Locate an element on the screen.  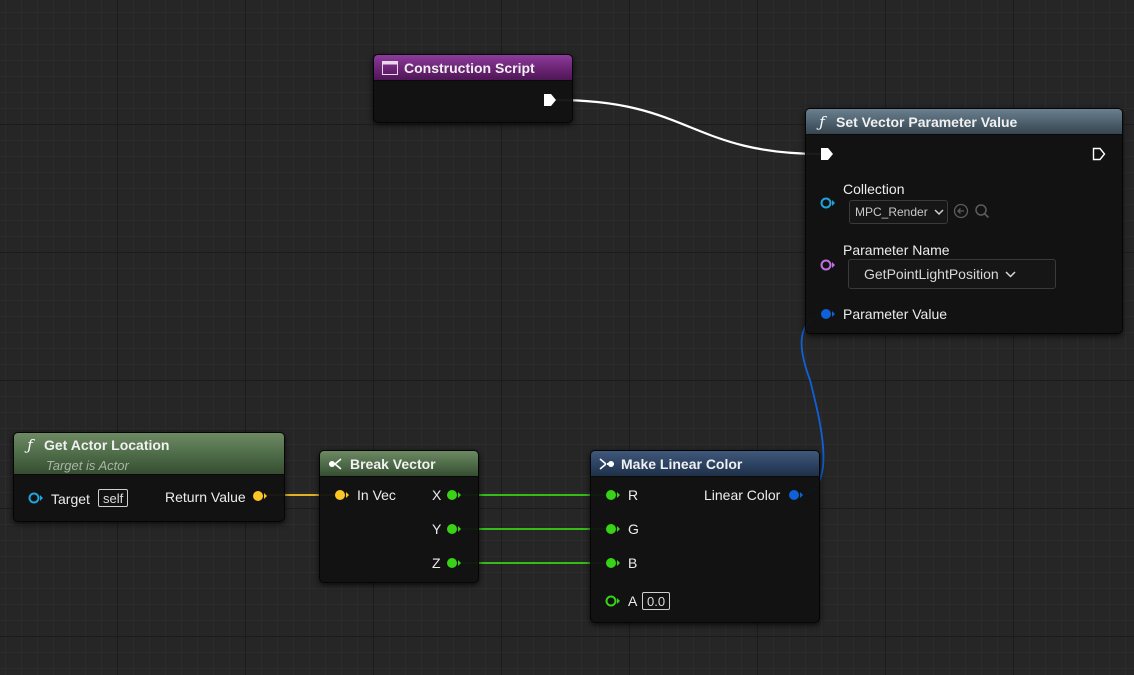
exec-input-pin is located at coordinates (827, 154).